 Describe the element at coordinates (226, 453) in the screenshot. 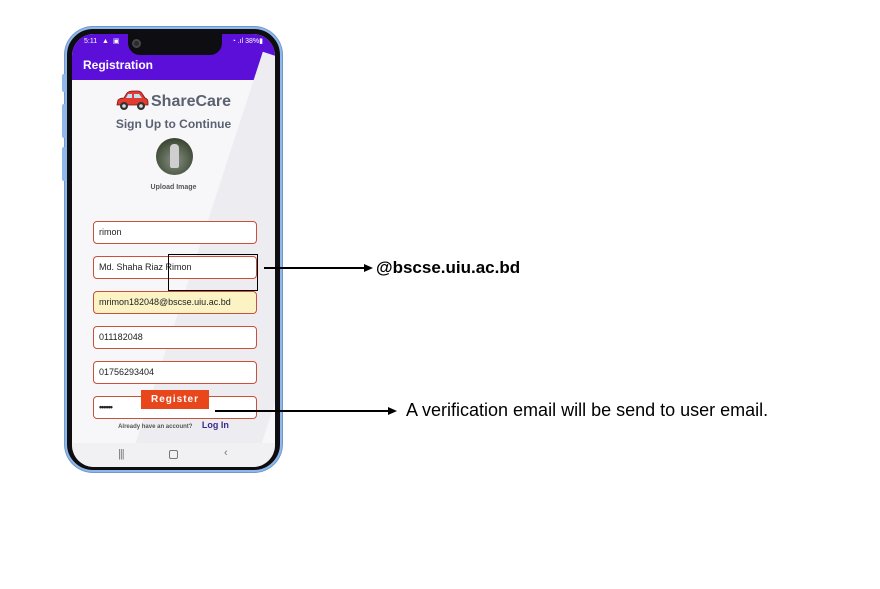

I see `back-icon: ‹` at that location.